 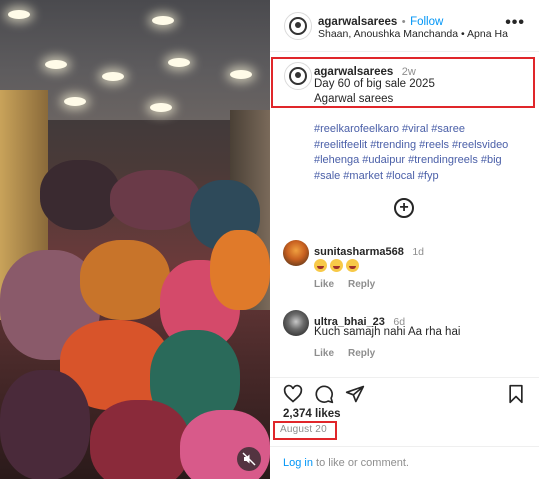 What do you see at coordinates (312, 414) in the screenshot?
I see `likes-count: 2,374 likes` at bounding box center [312, 414].